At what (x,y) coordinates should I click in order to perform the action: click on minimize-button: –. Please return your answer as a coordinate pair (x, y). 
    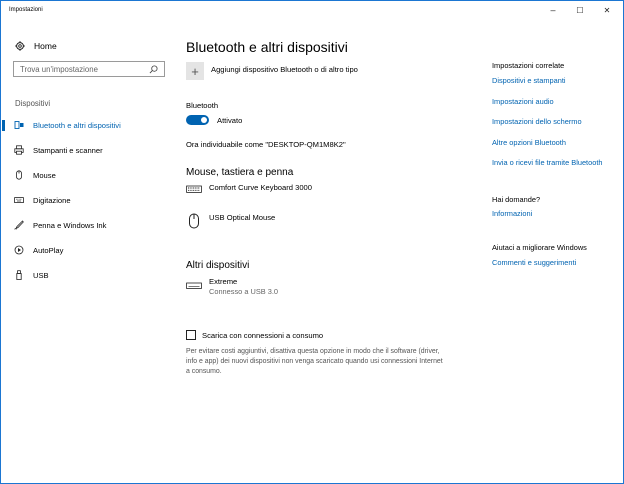
    Looking at the image, I should click on (553, 10).